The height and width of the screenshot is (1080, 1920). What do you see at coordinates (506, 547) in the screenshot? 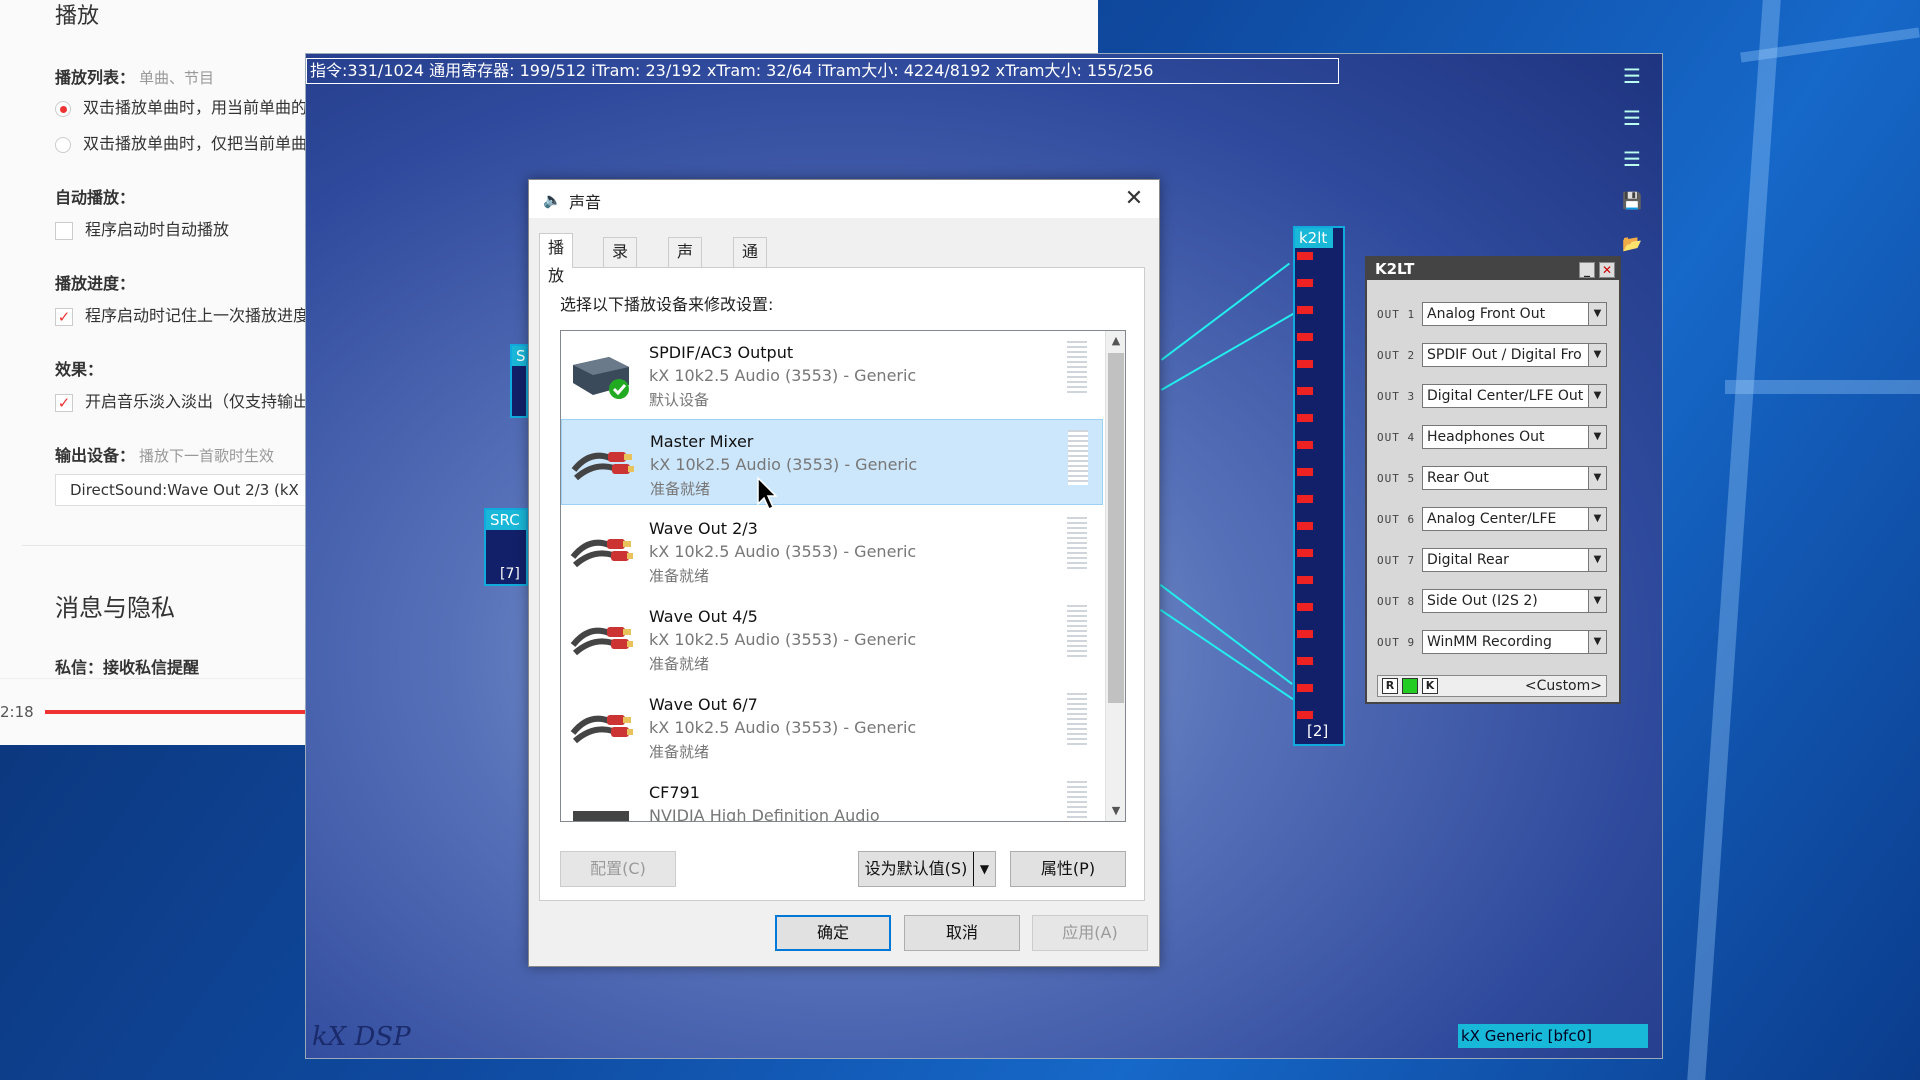
I see `dsp-block-src: SRC [7]` at bounding box center [506, 547].